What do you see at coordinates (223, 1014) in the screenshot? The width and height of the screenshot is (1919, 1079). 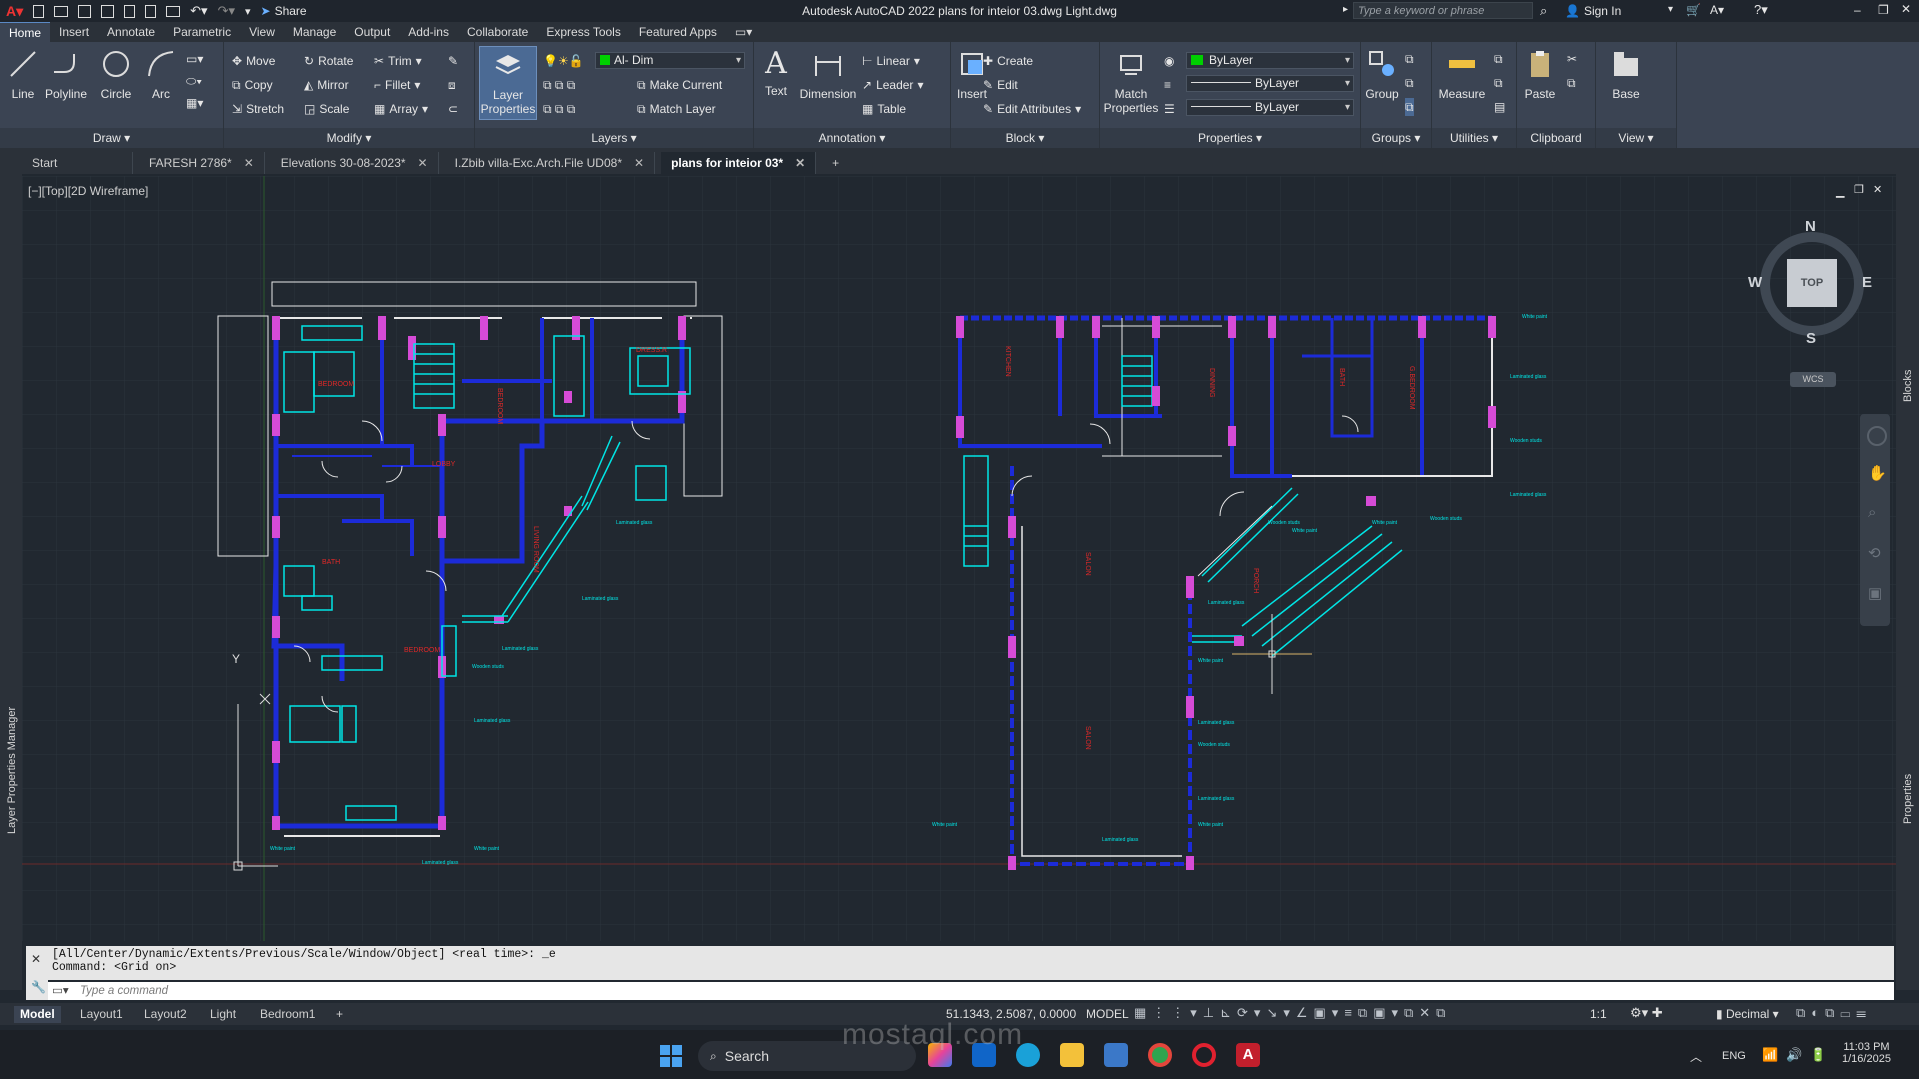 I see `layout-tab-light: Light` at bounding box center [223, 1014].